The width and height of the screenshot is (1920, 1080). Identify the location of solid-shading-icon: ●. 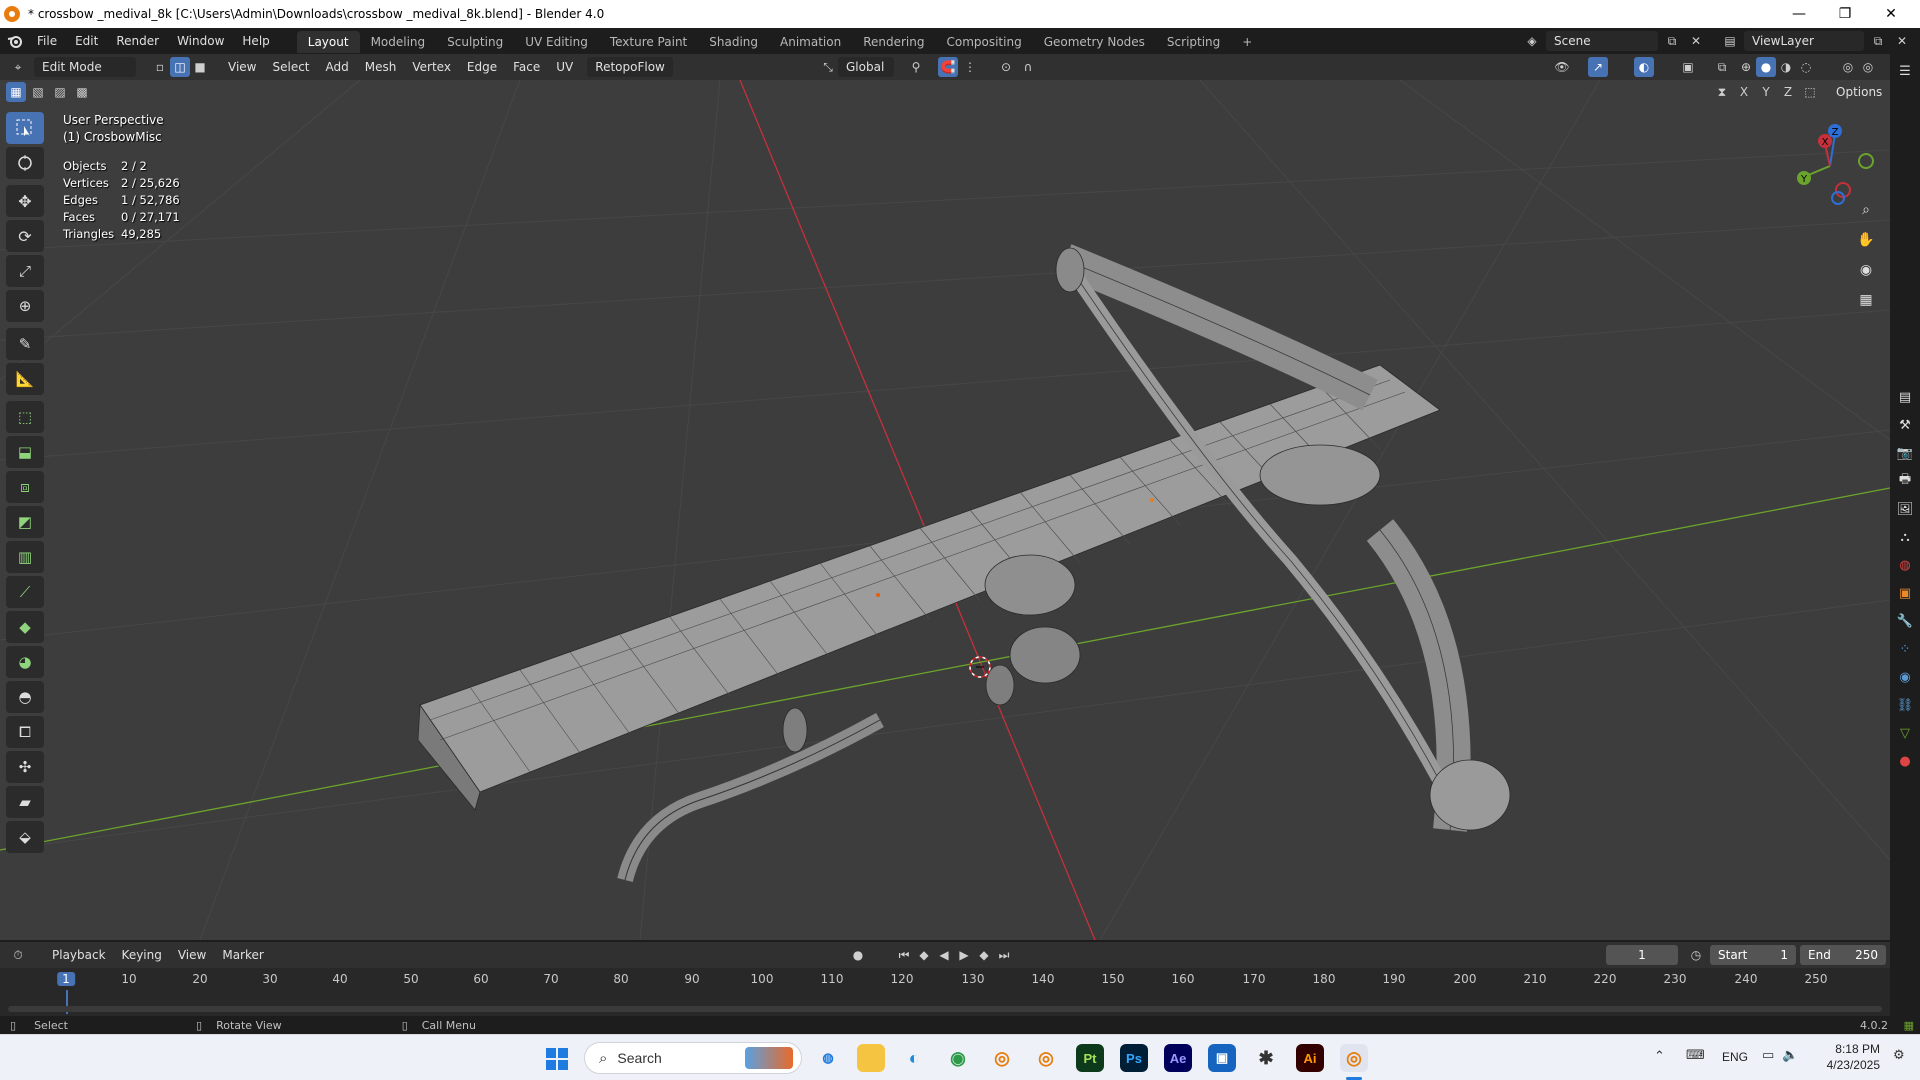
(1766, 67).